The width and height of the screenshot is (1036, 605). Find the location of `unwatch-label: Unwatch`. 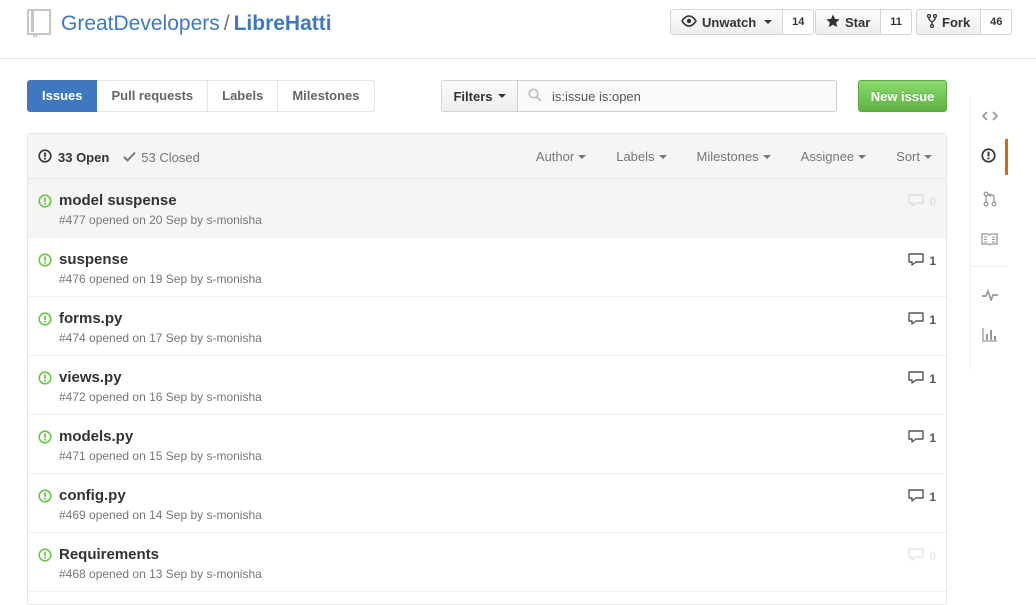

unwatch-label: Unwatch is located at coordinates (729, 22).